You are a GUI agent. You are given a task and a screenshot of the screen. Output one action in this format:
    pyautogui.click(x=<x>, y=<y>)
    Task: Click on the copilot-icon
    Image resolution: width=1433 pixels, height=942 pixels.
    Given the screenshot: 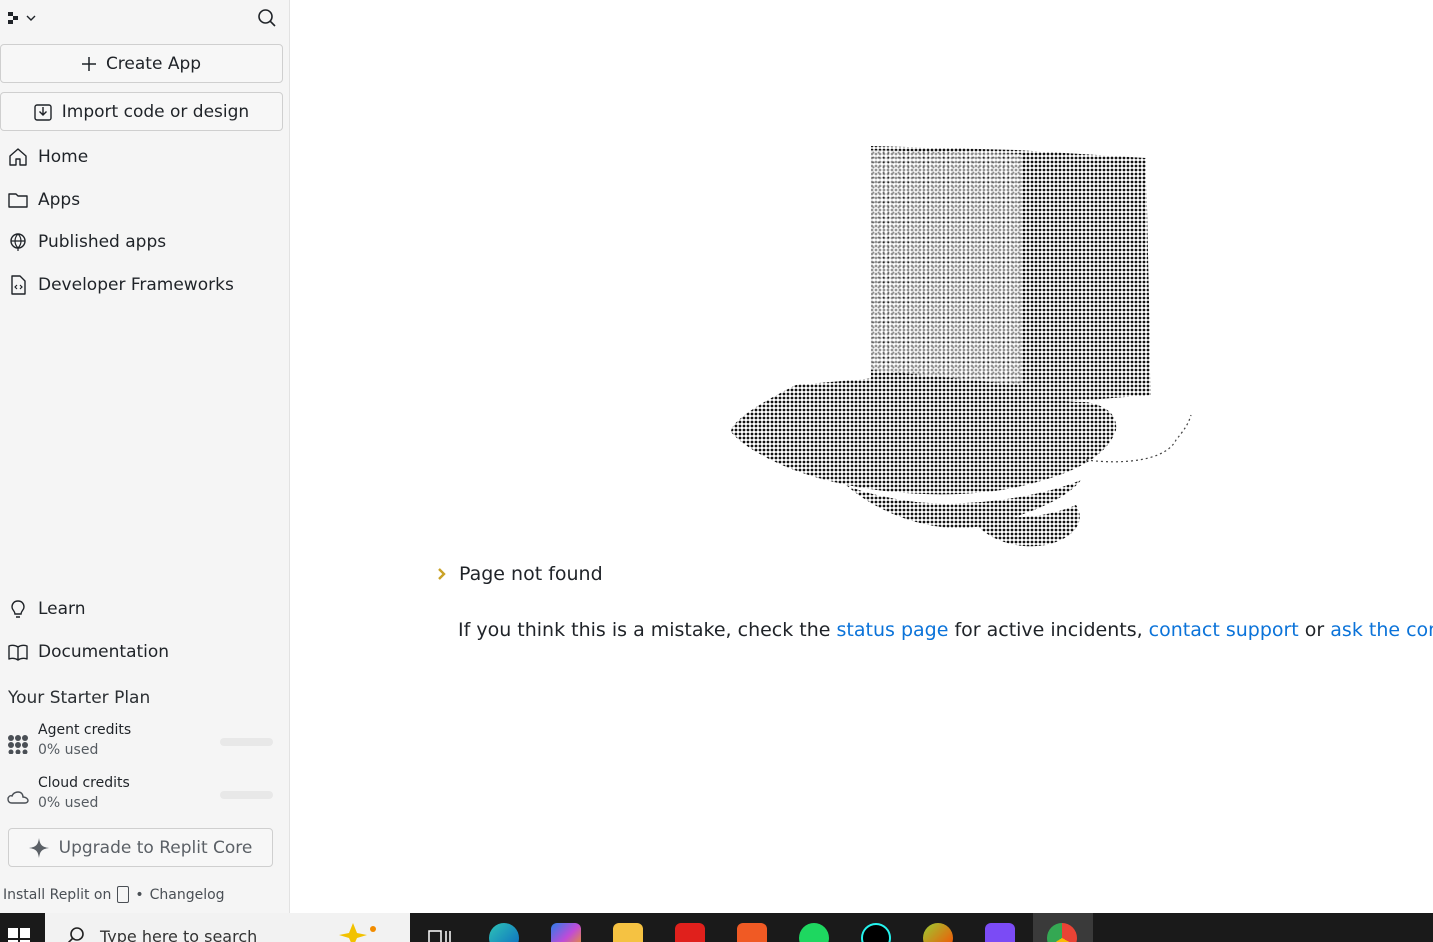 What is the action you would take?
    pyautogui.click(x=566, y=932)
    